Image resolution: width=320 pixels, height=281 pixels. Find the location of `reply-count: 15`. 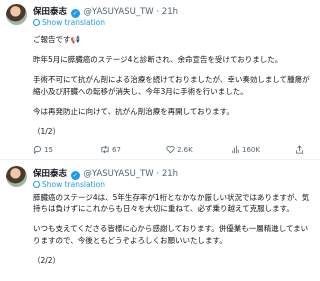

reply-count: 15 is located at coordinates (48, 150).